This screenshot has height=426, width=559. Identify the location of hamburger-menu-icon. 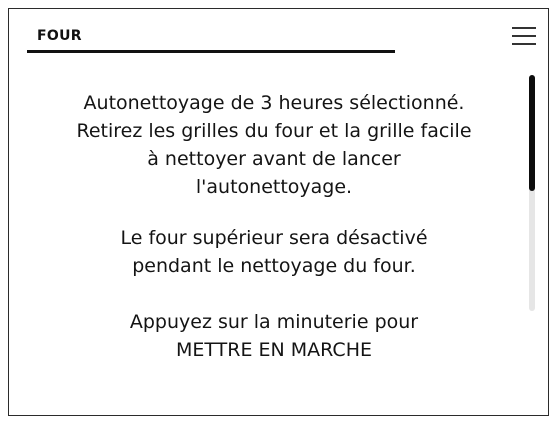
(524, 36).